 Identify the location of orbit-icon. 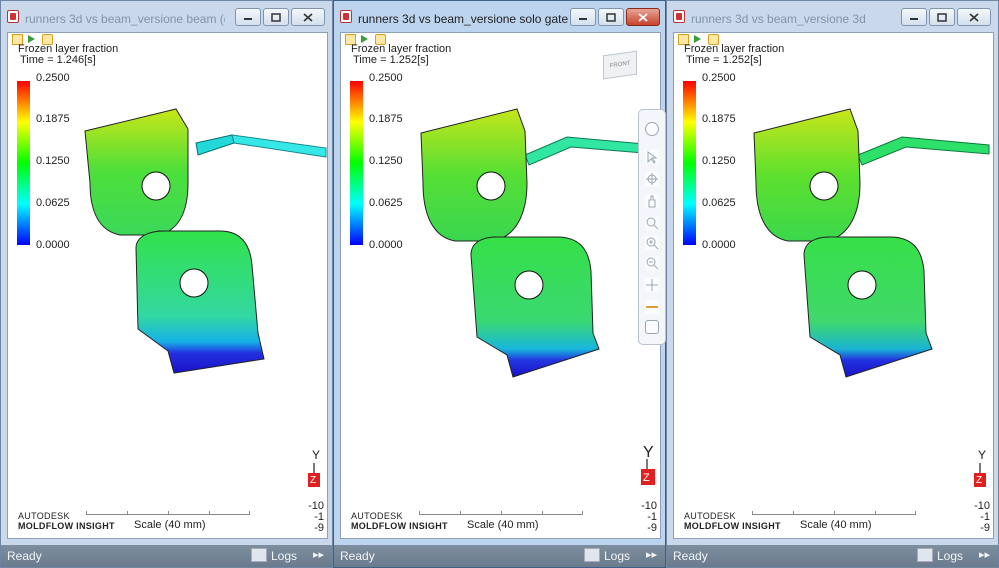
(652, 179).